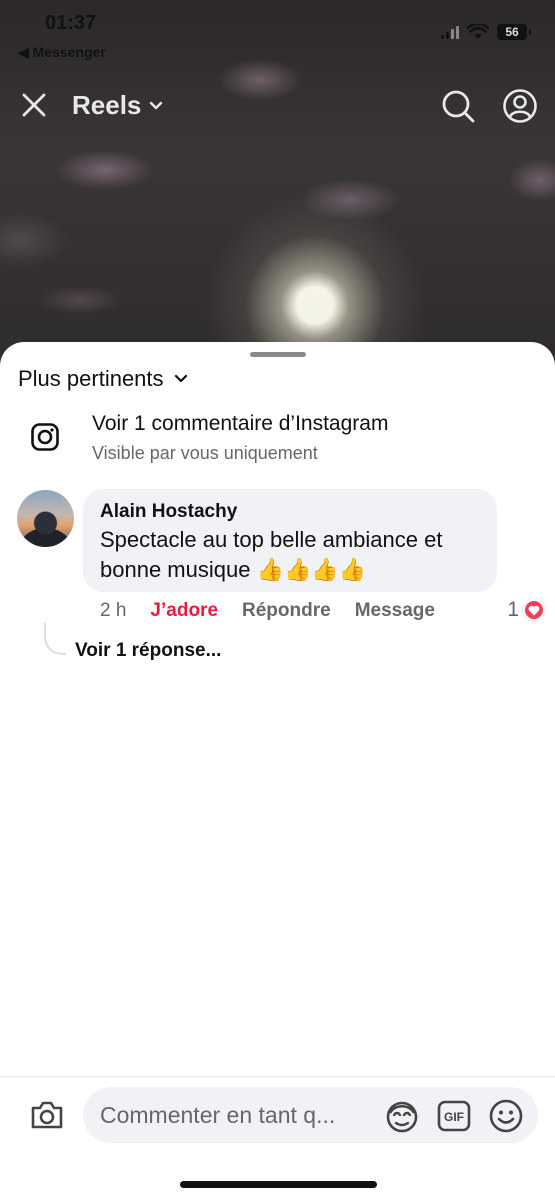 This screenshot has width=555, height=1200. Describe the element at coordinates (107, 105) in the screenshot. I see `reels-title: Reels` at that location.